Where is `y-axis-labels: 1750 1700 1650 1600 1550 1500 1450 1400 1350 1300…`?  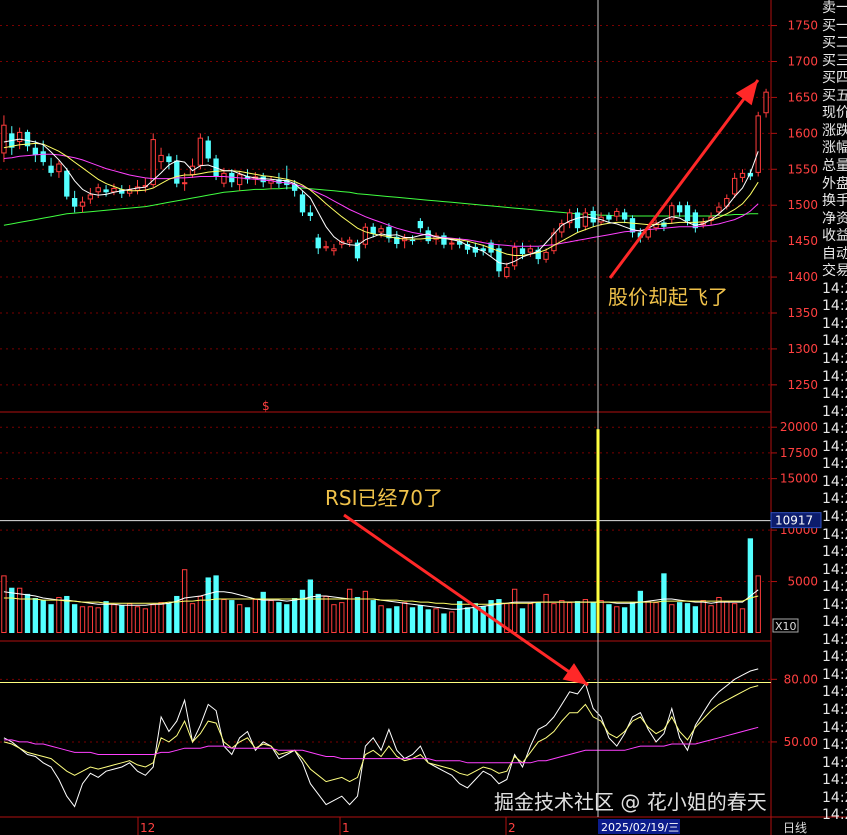
y-axis-labels: 1750 1700 1650 1600 1550 1500 1450 1400 1350 1300… is located at coordinates (796, 384).